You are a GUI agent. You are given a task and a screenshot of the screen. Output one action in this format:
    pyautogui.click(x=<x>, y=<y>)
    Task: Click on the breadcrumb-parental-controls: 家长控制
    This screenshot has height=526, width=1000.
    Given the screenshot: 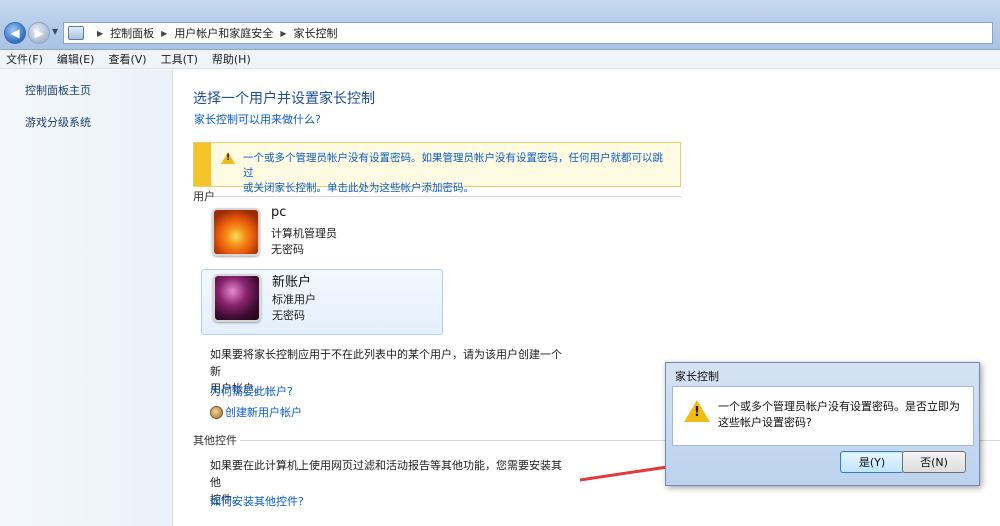 What is the action you would take?
    pyautogui.click(x=315, y=33)
    